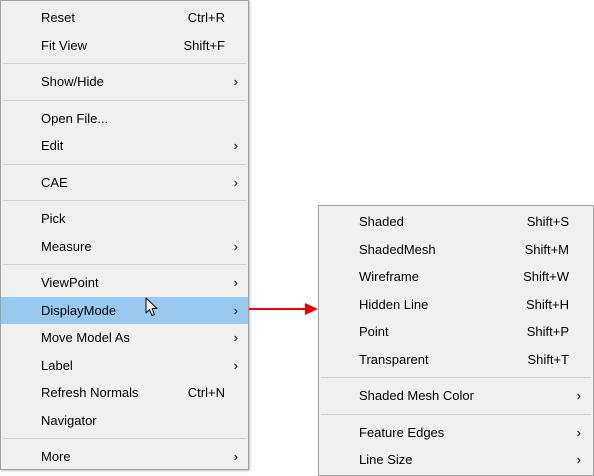 This screenshot has width=594, height=476. Describe the element at coordinates (389, 276) in the screenshot. I see `menu-item-label: Wireframe` at that location.